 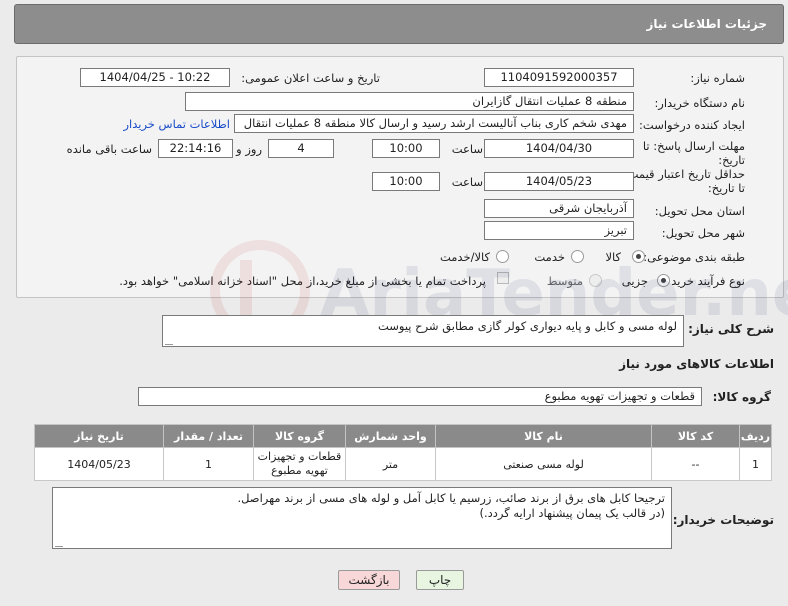 What do you see at coordinates (549, 257) in the screenshot?
I see `category-option-service: خدمت` at bounding box center [549, 257].